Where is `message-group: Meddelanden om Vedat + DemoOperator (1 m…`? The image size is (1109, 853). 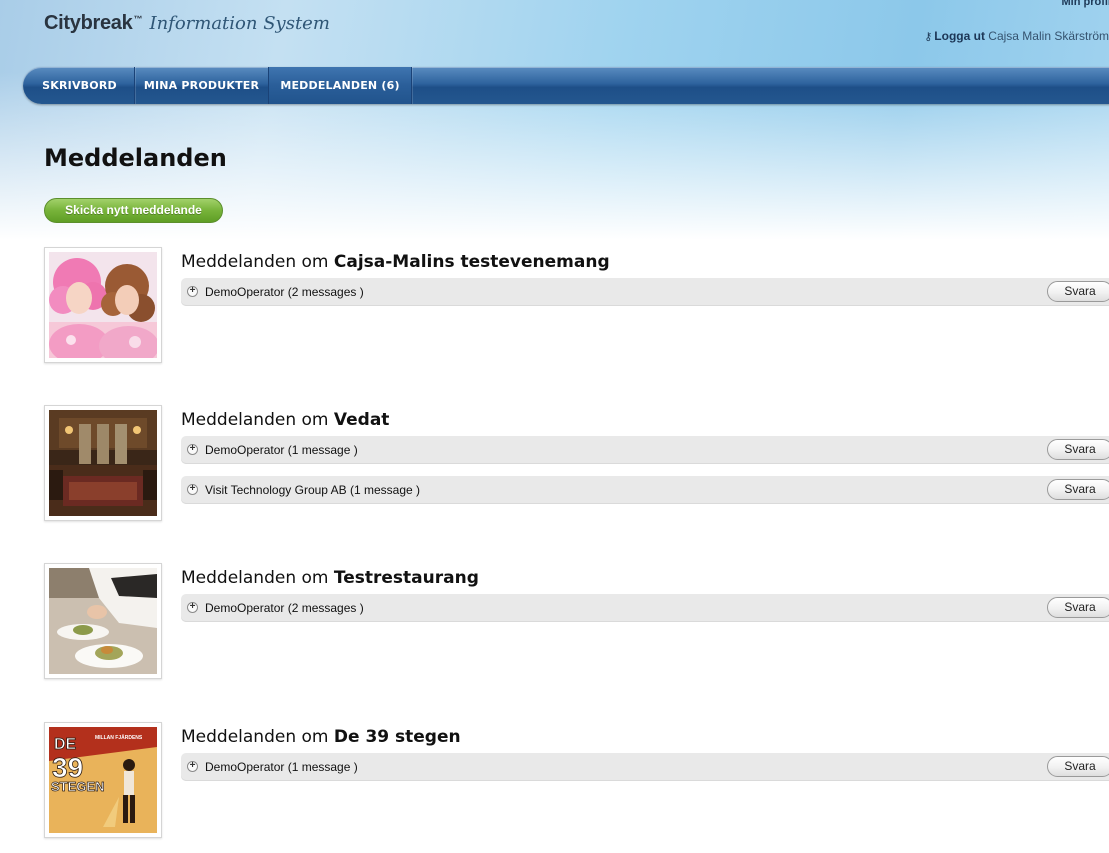 message-group: Meddelanden om Vedat + DemoOperator (1 m… is located at coordinates (576, 464).